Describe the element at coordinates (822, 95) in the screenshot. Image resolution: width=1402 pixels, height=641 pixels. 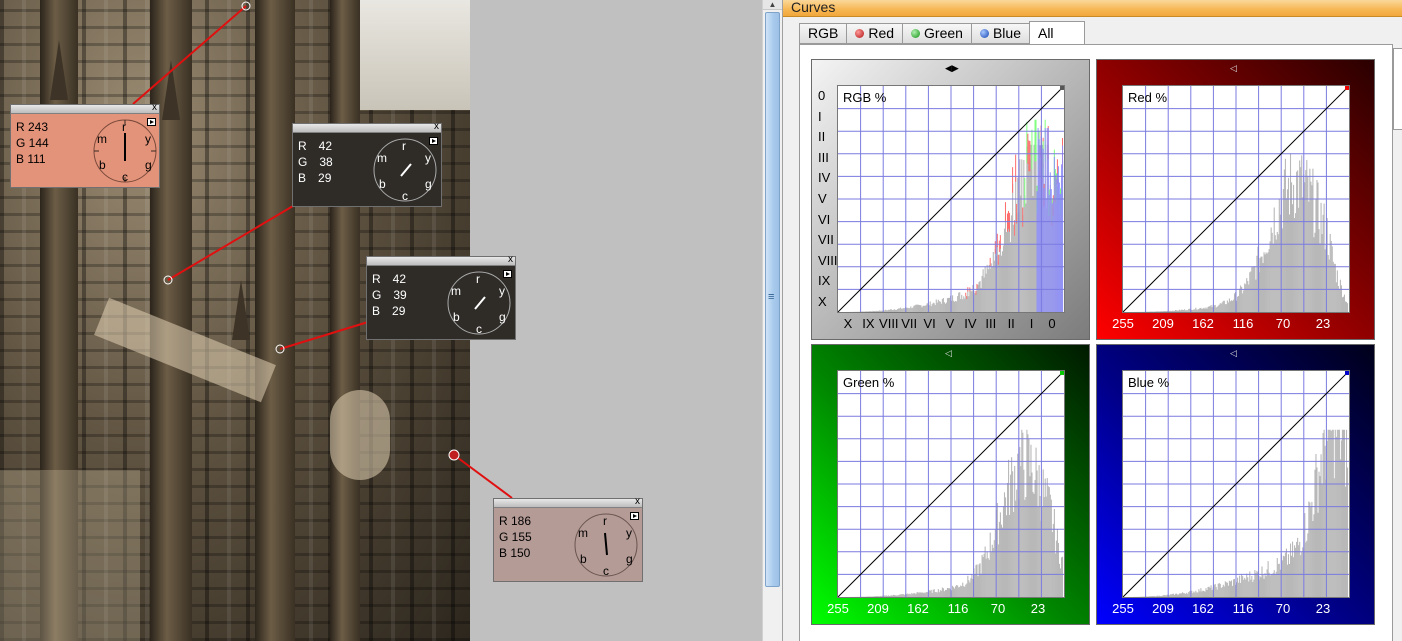
I see `y-tick-label: 0` at that location.